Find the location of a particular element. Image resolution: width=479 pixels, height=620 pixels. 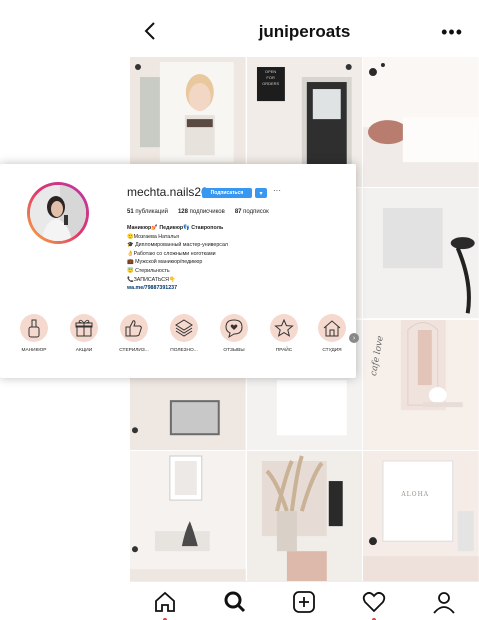

profile-more-icon: ··· is located at coordinates (277, 190).